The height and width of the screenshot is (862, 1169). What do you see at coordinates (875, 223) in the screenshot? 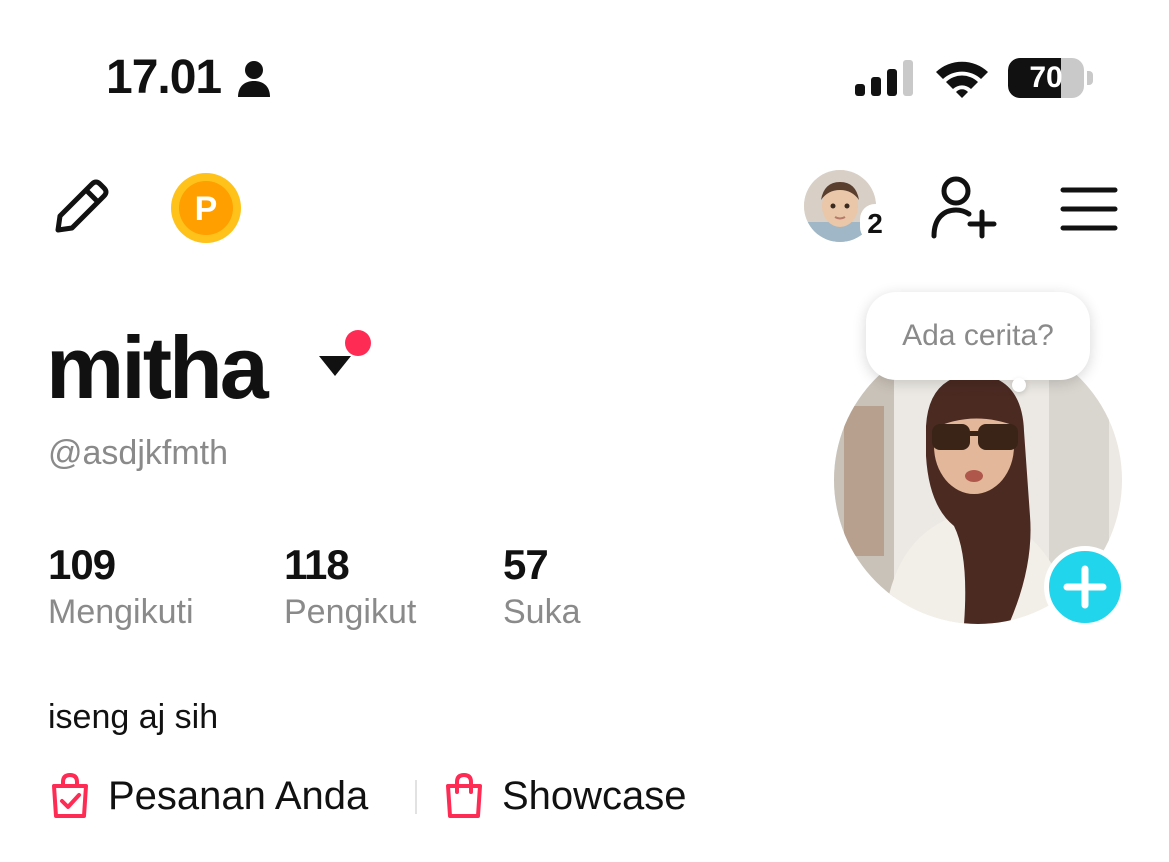
I see `account-count-badge: 2` at bounding box center [875, 223].